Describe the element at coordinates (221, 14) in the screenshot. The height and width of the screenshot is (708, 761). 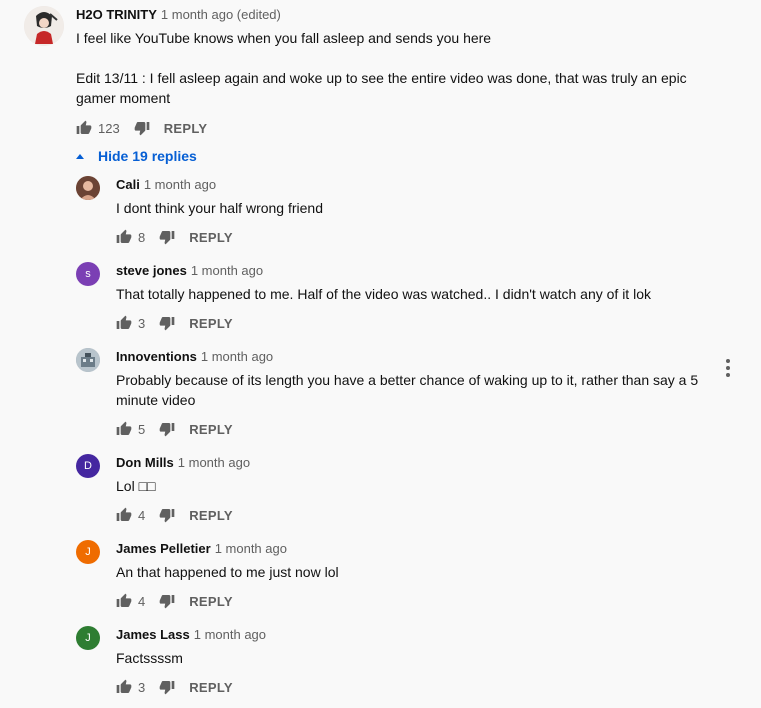
I see `comment-time: 1 month ago (edited)` at that location.